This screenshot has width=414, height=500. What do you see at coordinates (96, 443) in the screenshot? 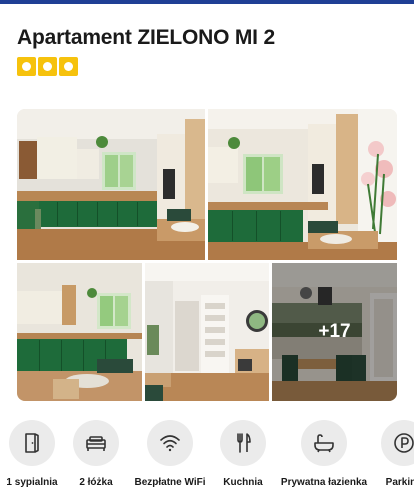
I see `bed-icon` at bounding box center [96, 443].